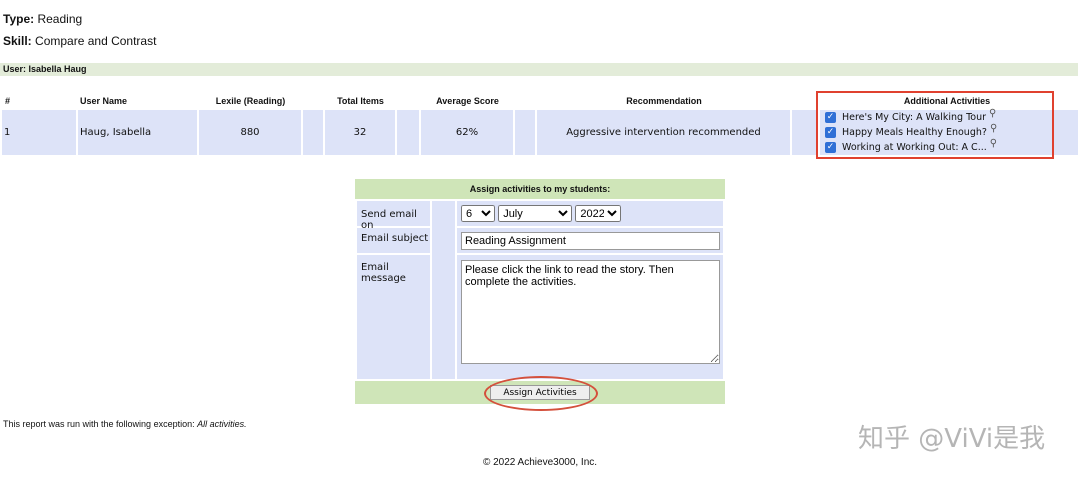 This screenshot has height=478, width=1080. What do you see at coordinates (541, 393) in the screenshot?
I see `highlight-ellipse` at bounding box center [541, 393].